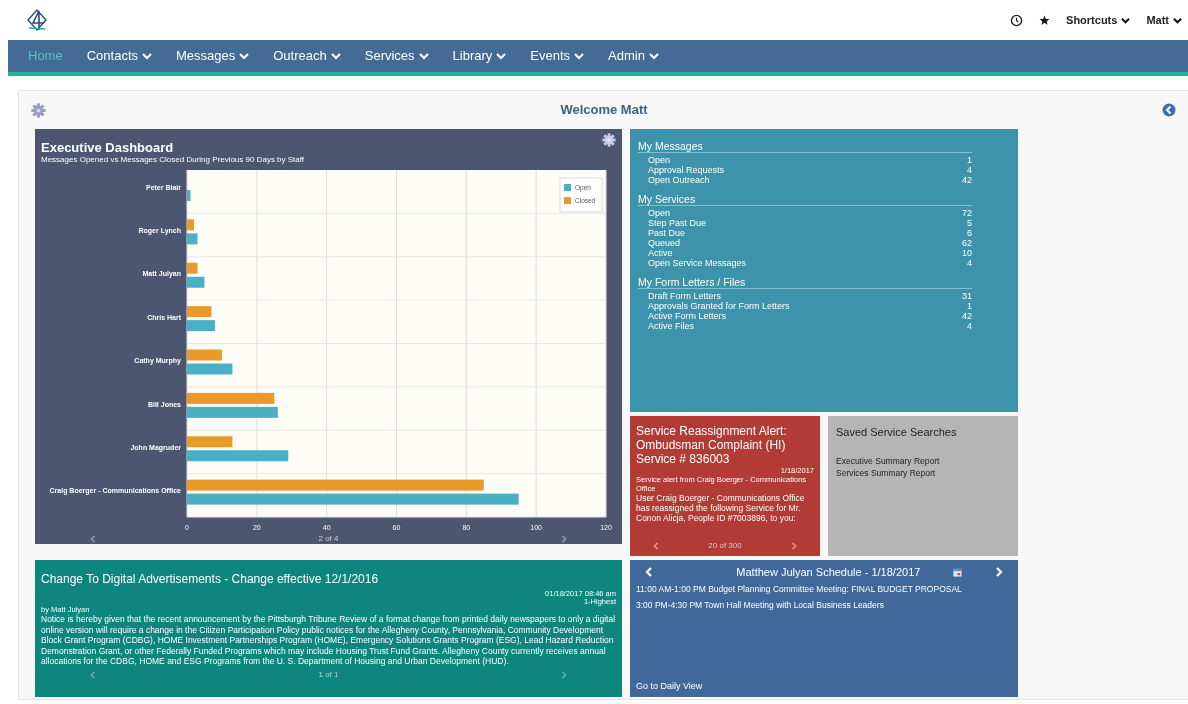 The image size is (1188, 704). I want to click on chart-subtitle: Messages Opened vs Messages Closed During Previous 90 Days by Staff, so click(173, 160).